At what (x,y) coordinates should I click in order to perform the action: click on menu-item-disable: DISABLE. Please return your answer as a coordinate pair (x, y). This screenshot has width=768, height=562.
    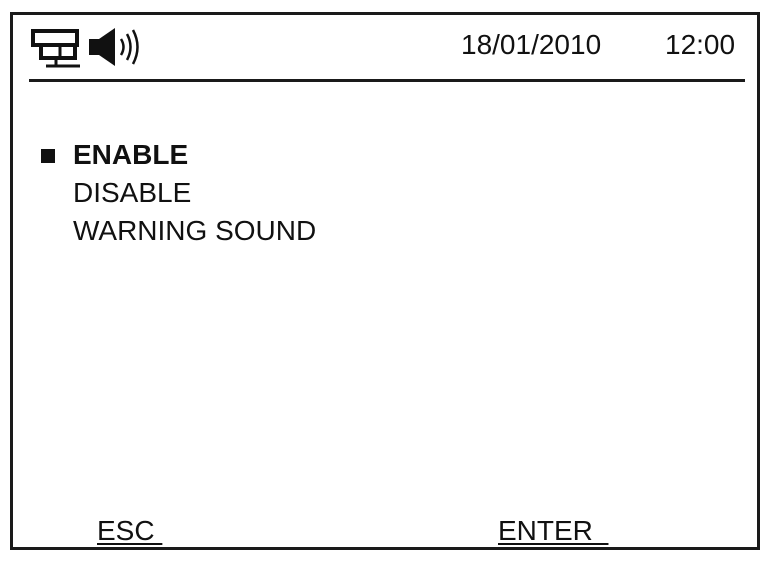
    Looking at the image, I should click on (177, 194).